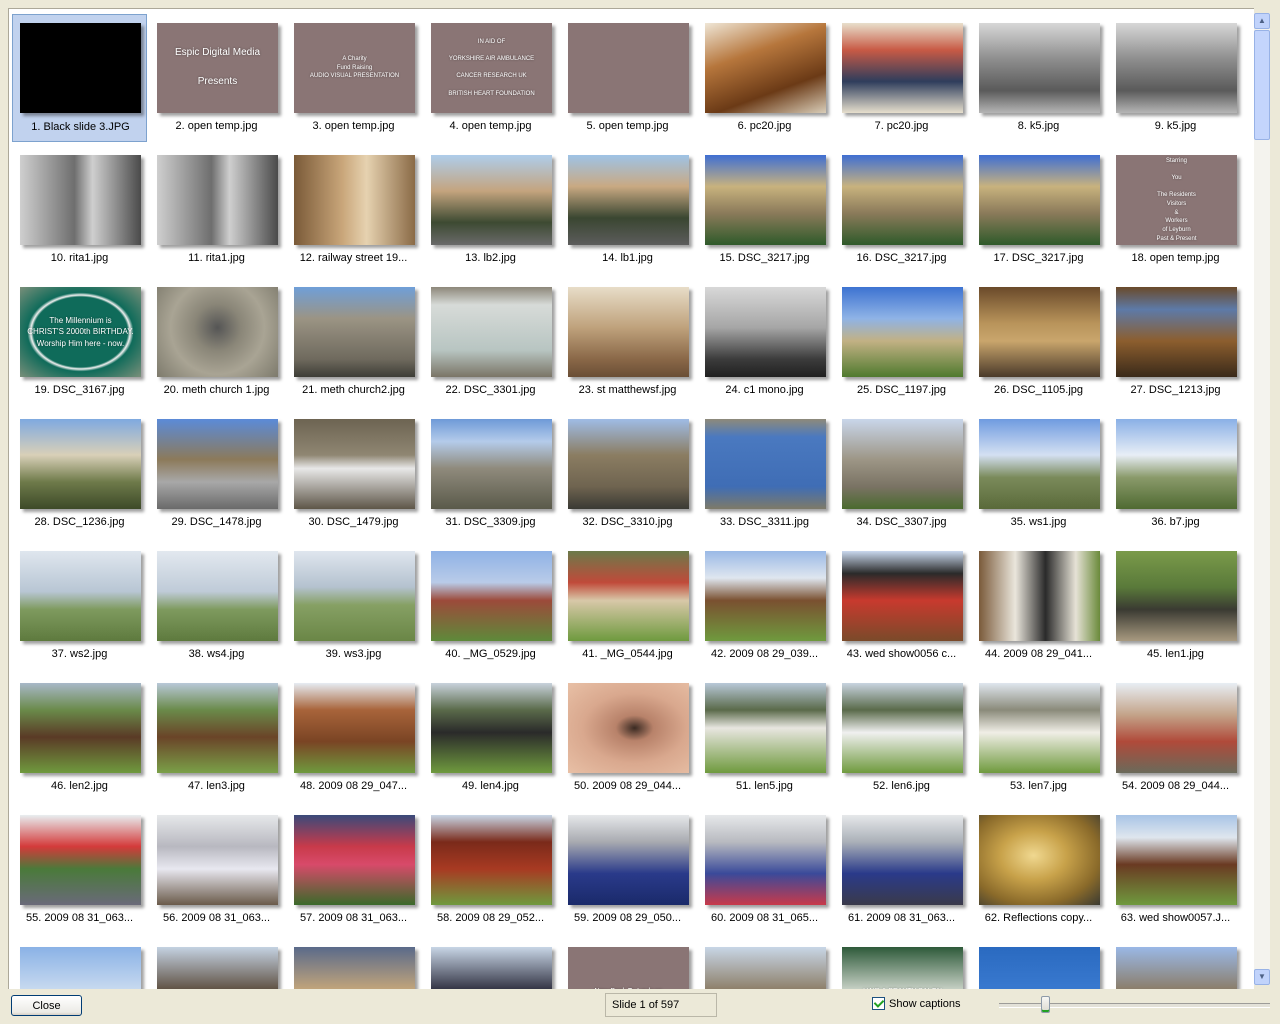 The height and width of the screenshot is (1024, 1280). I want to click on slide-thumbnail-item: 34. DSC_3307.jpg, so click(901, 474).